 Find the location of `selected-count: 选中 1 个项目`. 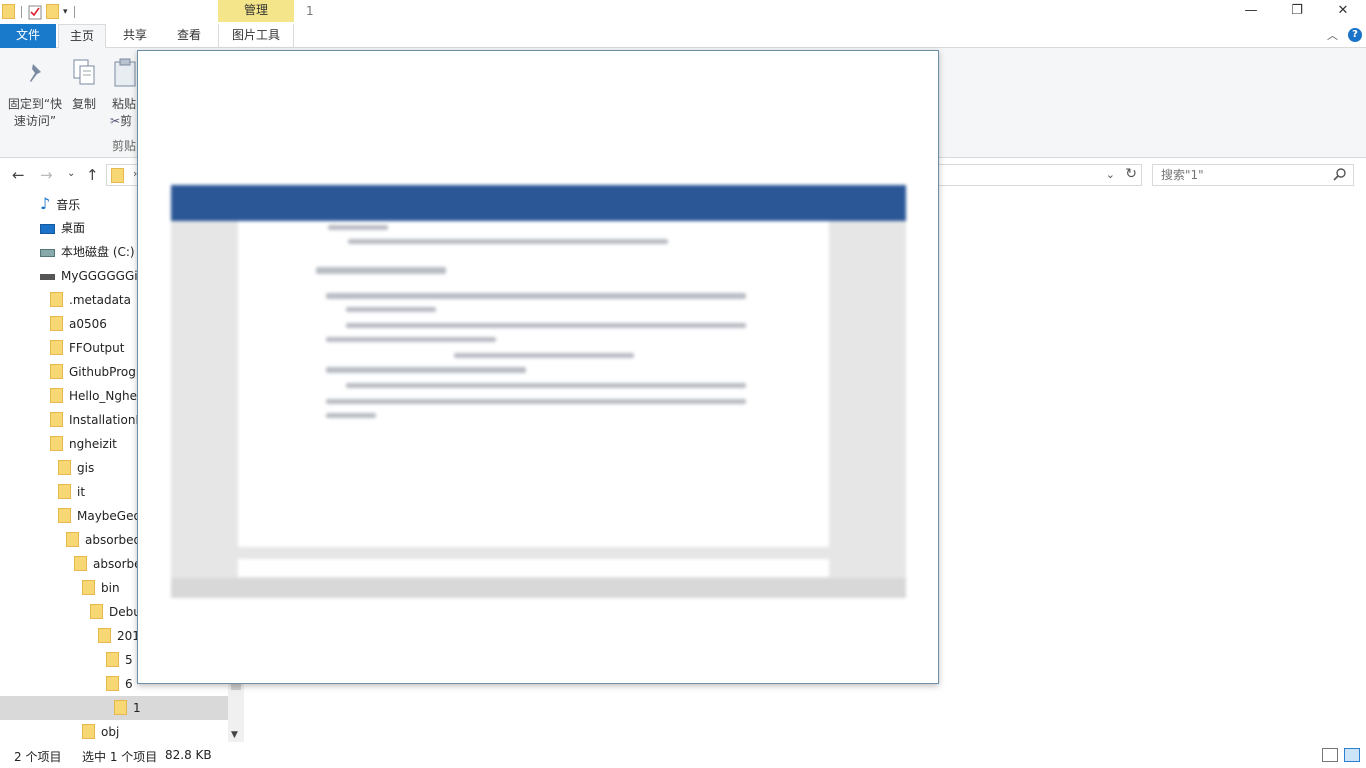

selected-count: 选中 1 个项目 is located at coordinates (120, 757).